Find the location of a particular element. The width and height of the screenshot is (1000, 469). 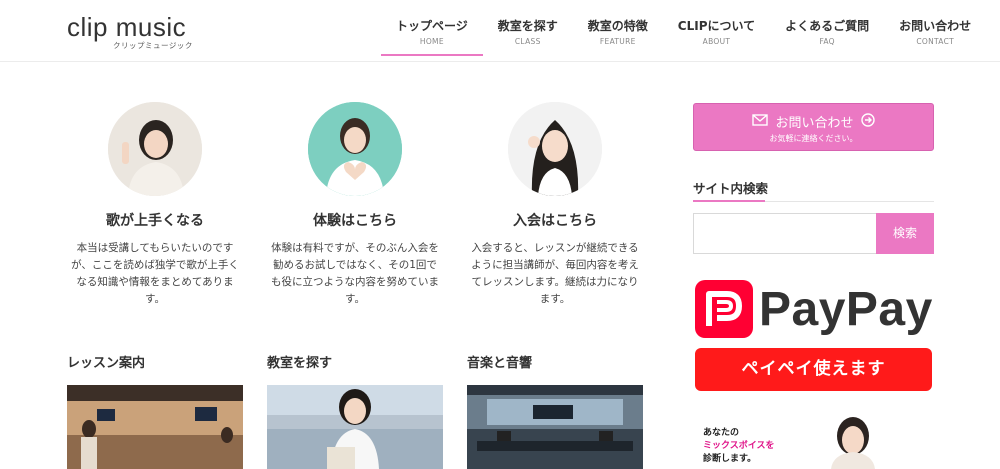

nav-item-home: トップページ HOME is located at coordinates (432, 28).